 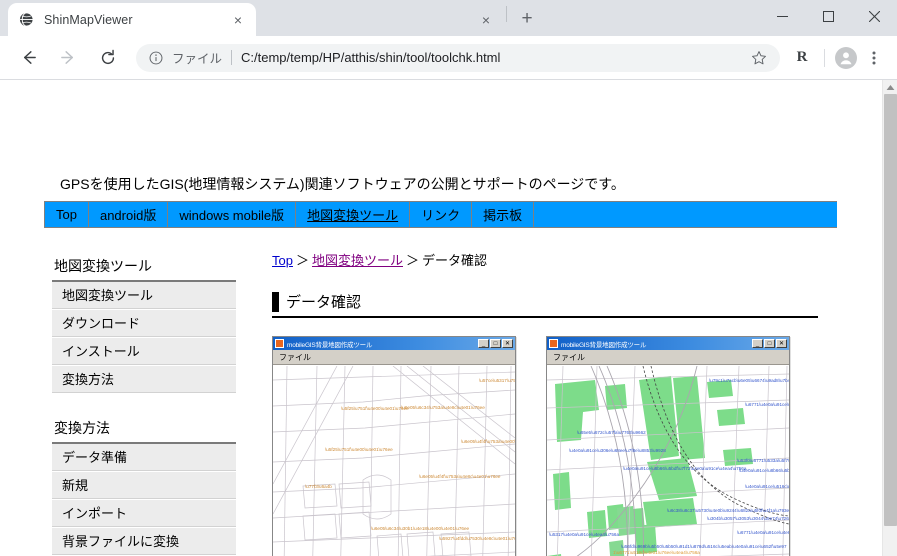 What do you see at coordinates (545, 304) in the screenshot?
I see `section-header: データ確認` at bounding box center [545, 304].